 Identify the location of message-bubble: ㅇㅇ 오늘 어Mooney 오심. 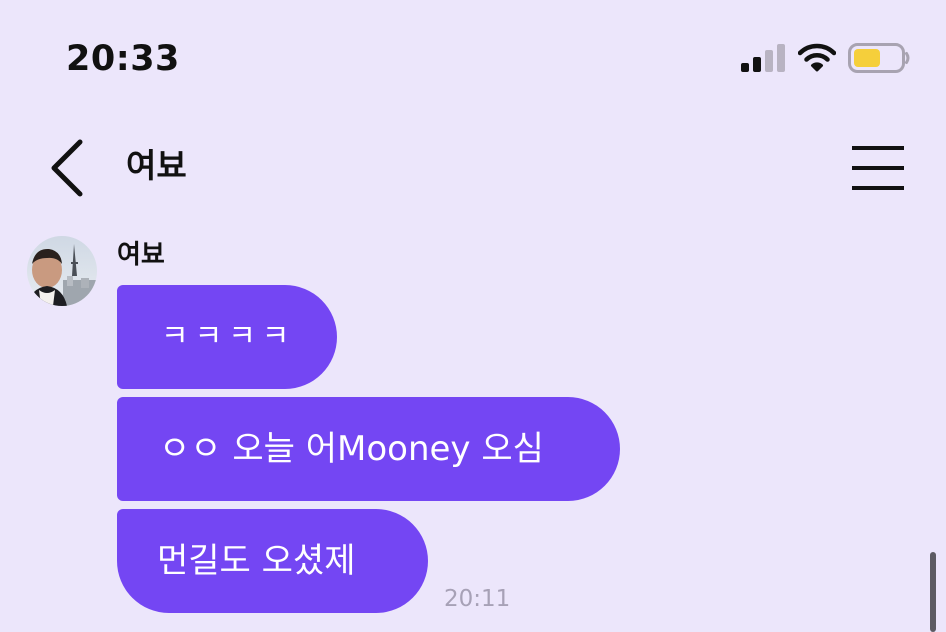
(368, 449).